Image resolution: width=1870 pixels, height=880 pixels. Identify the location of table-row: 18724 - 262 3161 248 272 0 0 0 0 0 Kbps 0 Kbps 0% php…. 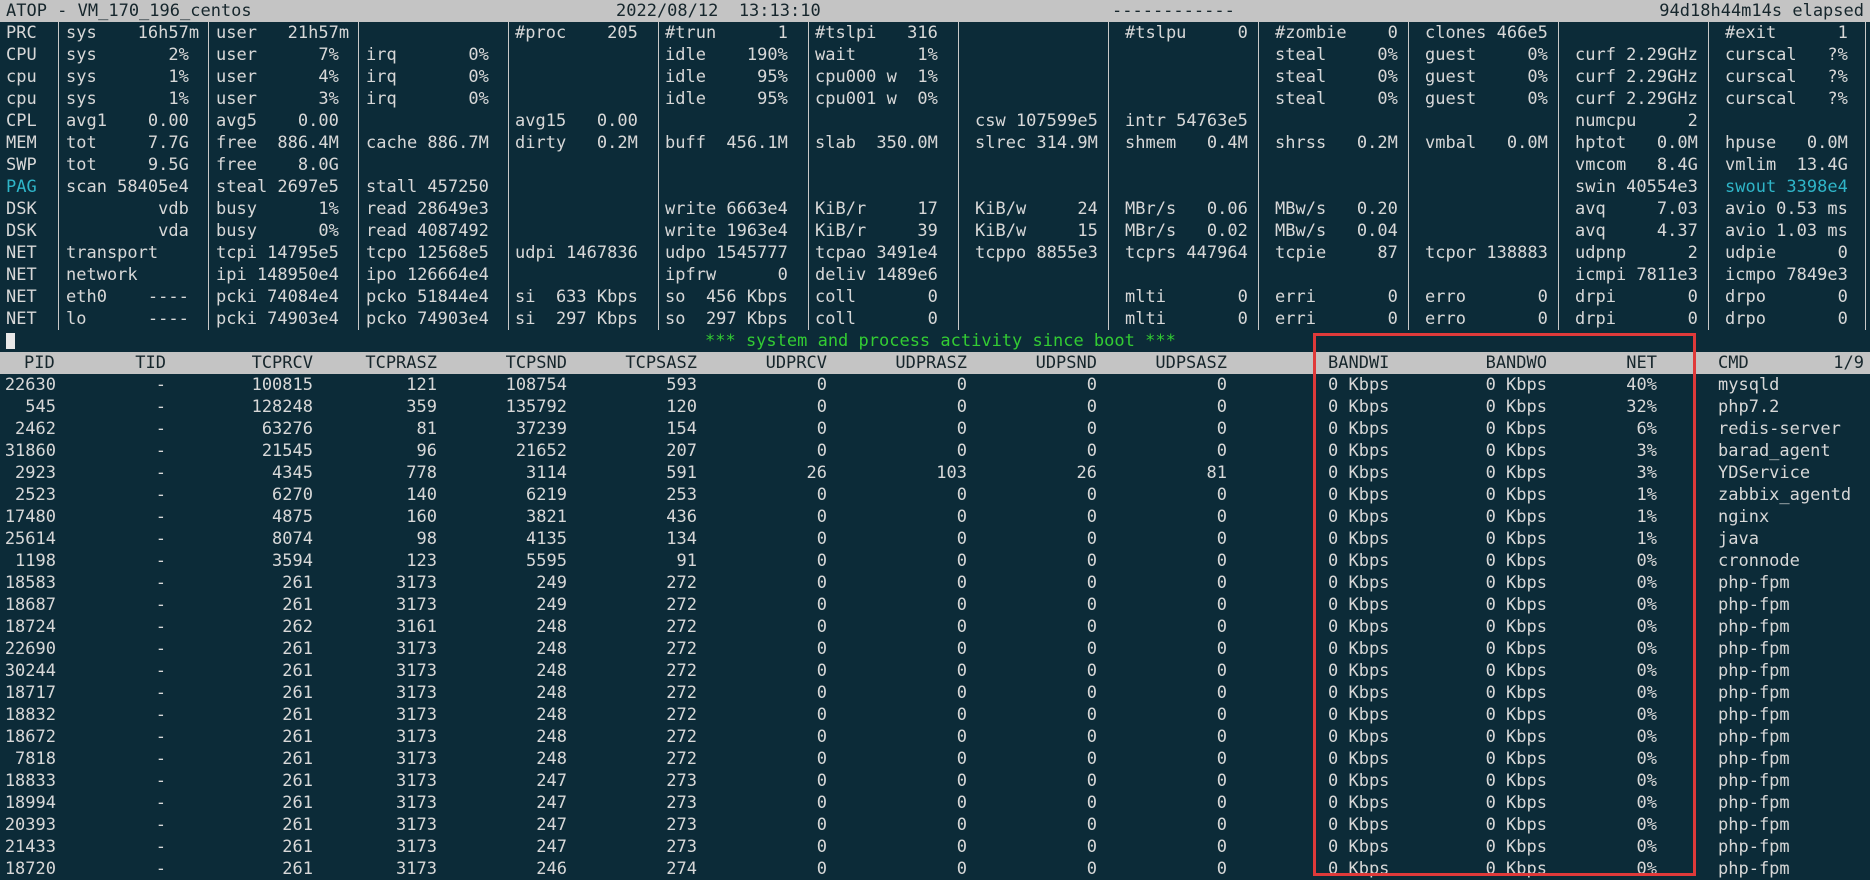
(935, 627).